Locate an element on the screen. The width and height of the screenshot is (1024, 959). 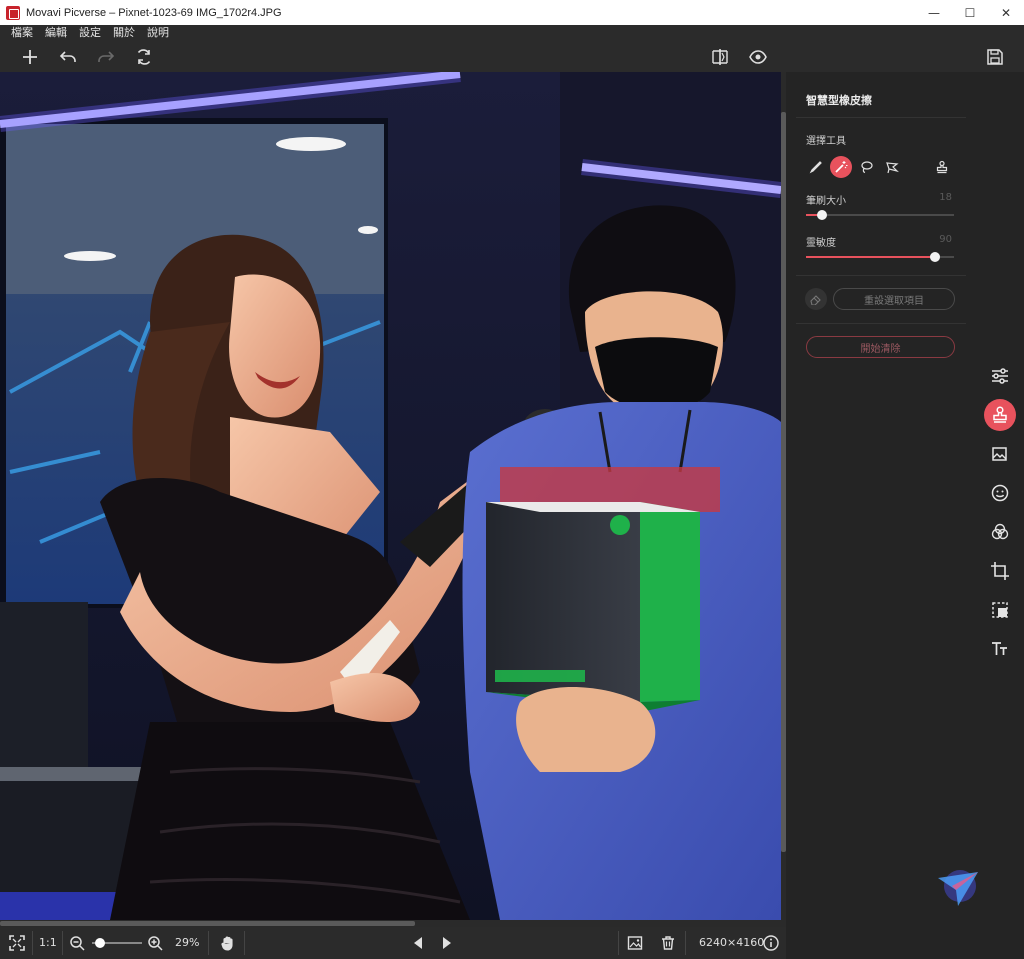
watermark-logo is located at coordinates (958, 888).